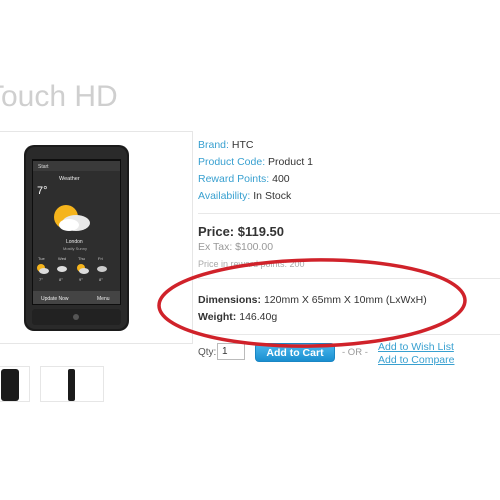  I want to click on softkey-left: Update Now, so click(55, 299).